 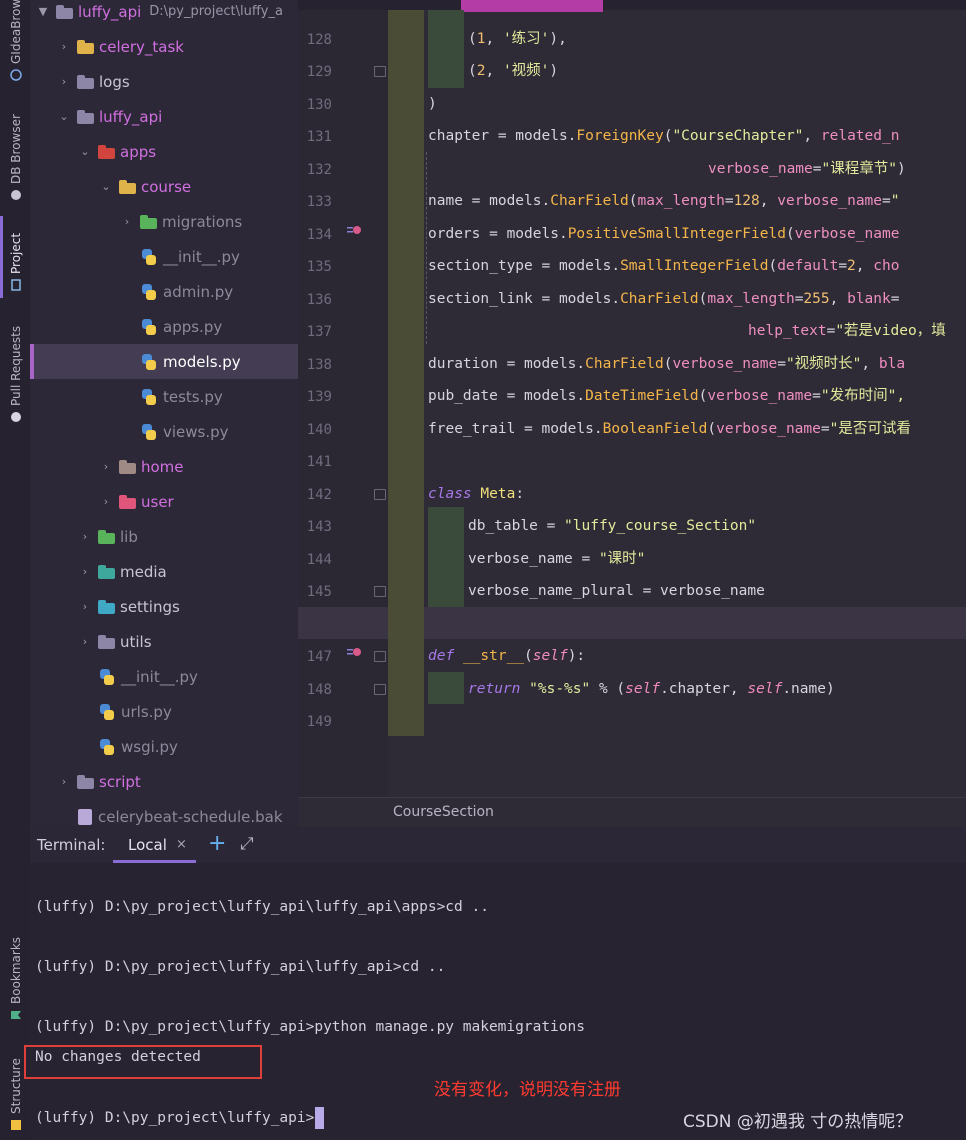 I want to click on terminal-prompt-line: (luffy) D:\py_project\luffy_api>, so click(x=180, y=1118).